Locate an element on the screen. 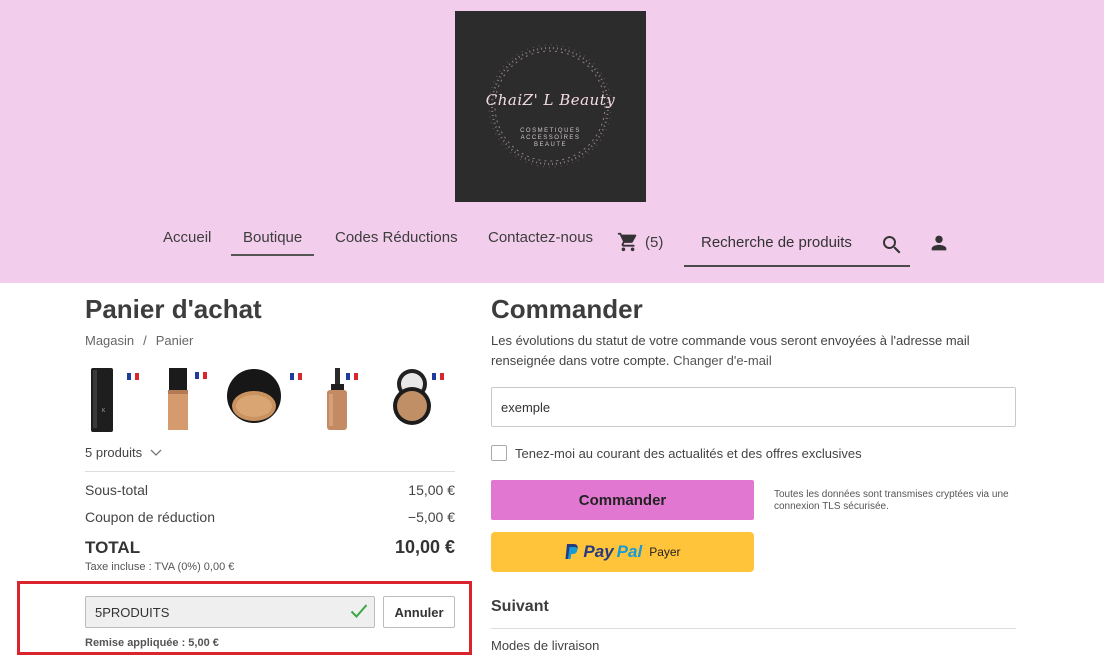 Image resolution: width=1104 pixels, height=656 pixels. breadcrumb-panier: Panier is located at coordinates (174, 340).